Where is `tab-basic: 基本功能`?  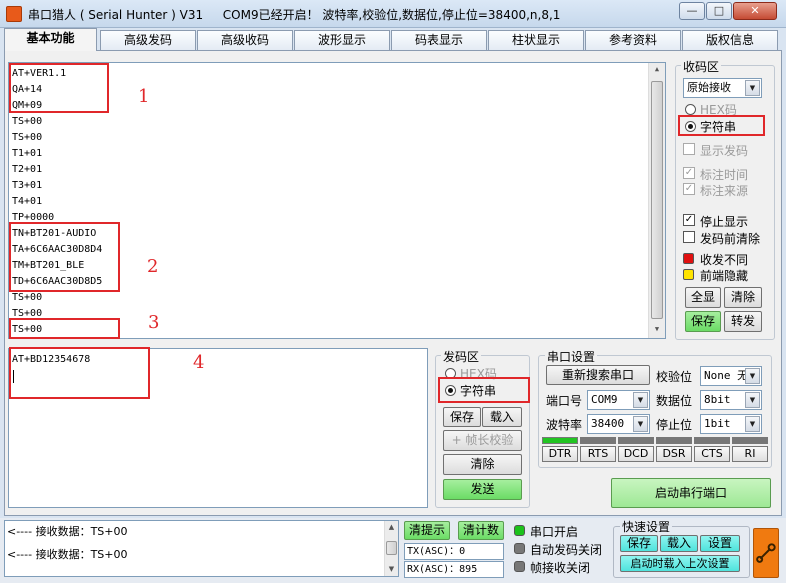
tab-basic: 基本功能 is located at coordinates (50, 39).